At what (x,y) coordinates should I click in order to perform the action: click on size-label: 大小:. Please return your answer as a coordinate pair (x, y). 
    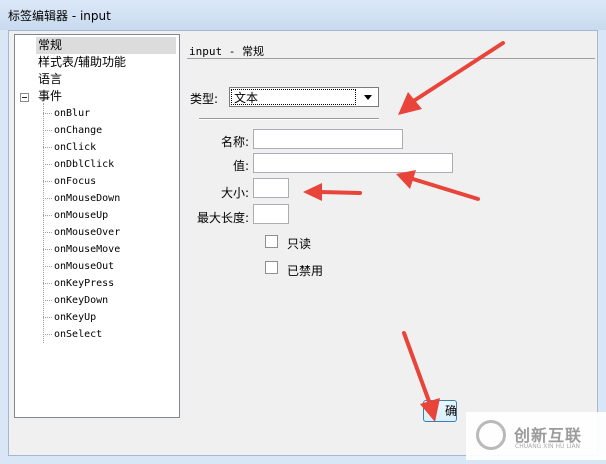
    Looking at the image, I should click on (235, 193).